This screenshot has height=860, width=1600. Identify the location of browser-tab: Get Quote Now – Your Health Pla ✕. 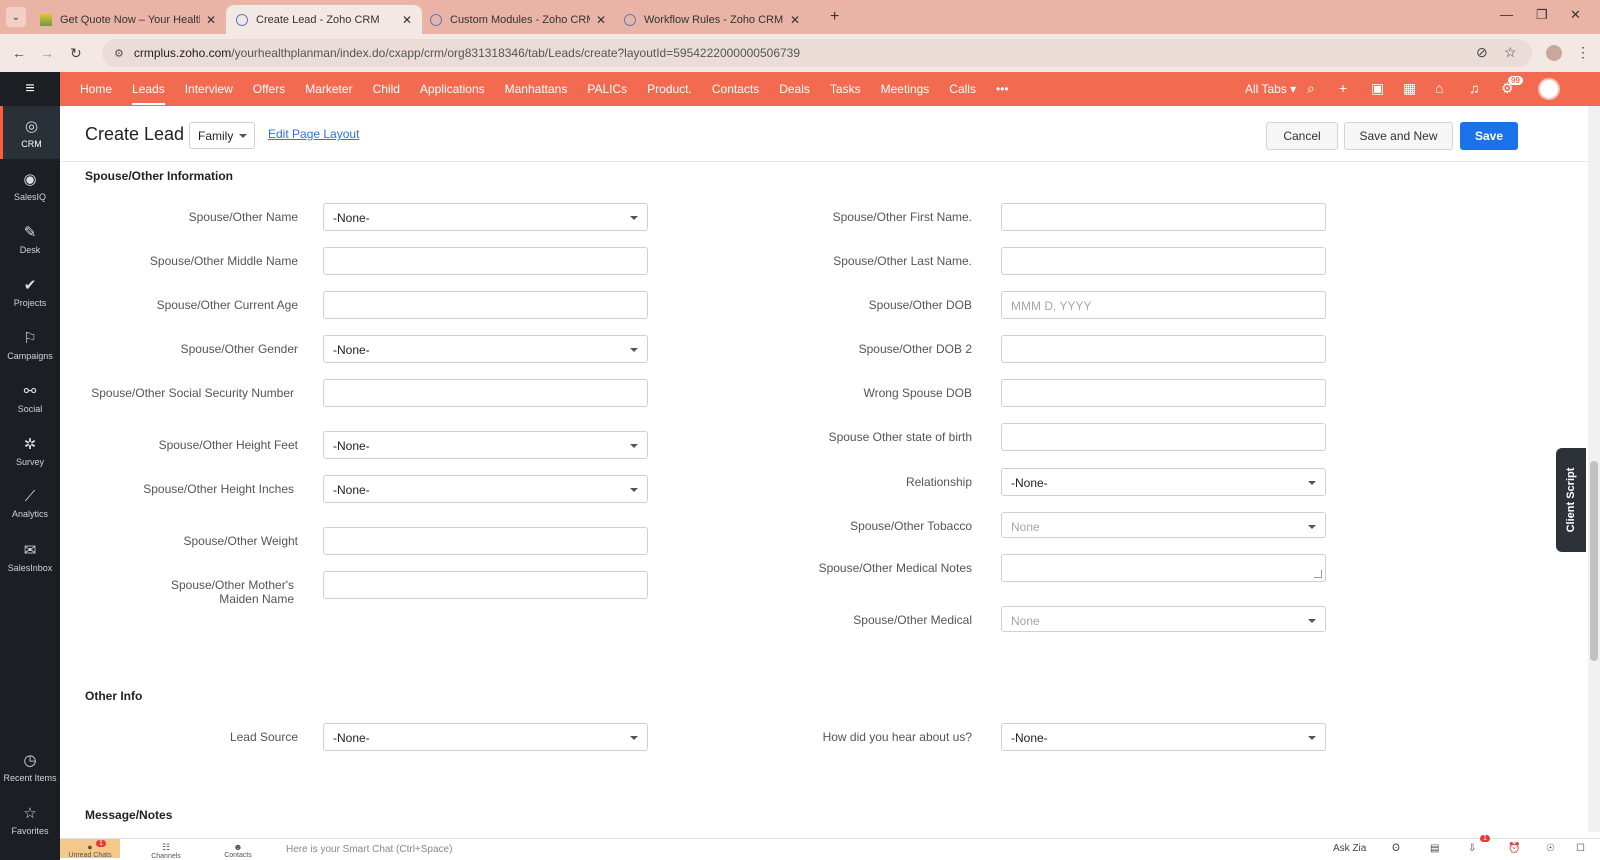
(128, 19).